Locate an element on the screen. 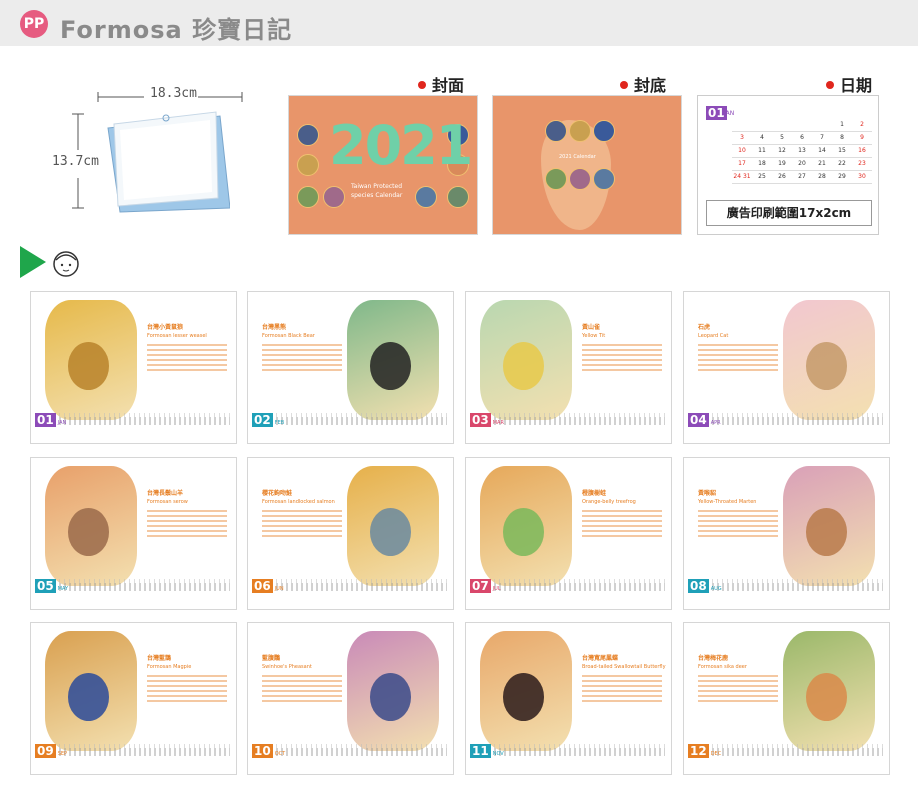 The width and height of the screenshot is (918, 800). month-name: AUG is located at coordinates (716, 589).